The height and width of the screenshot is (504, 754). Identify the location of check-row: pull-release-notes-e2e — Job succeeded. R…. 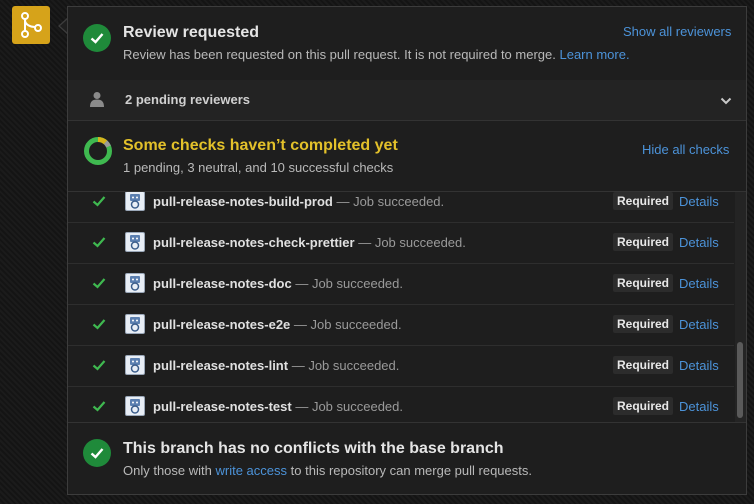
(401, 325).